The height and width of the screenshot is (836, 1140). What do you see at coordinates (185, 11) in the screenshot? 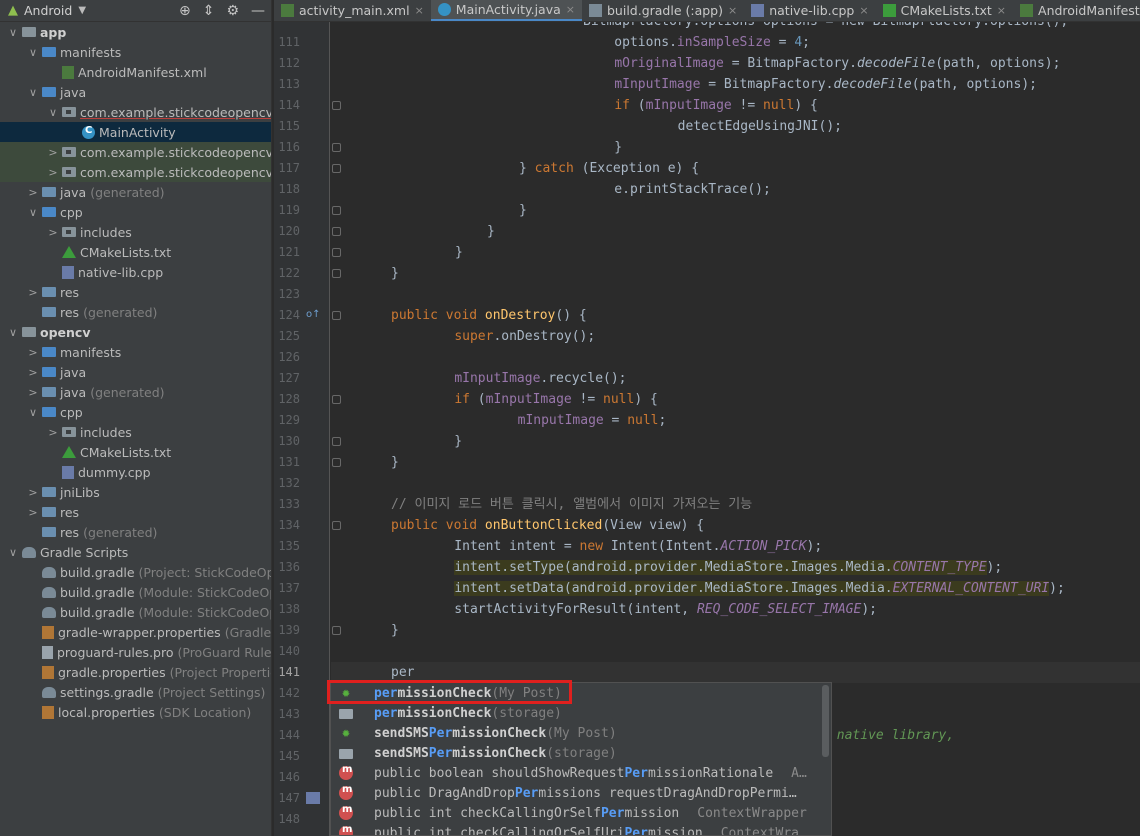
I see `locate-icon: ⊕` at bounding box center [185, 11].